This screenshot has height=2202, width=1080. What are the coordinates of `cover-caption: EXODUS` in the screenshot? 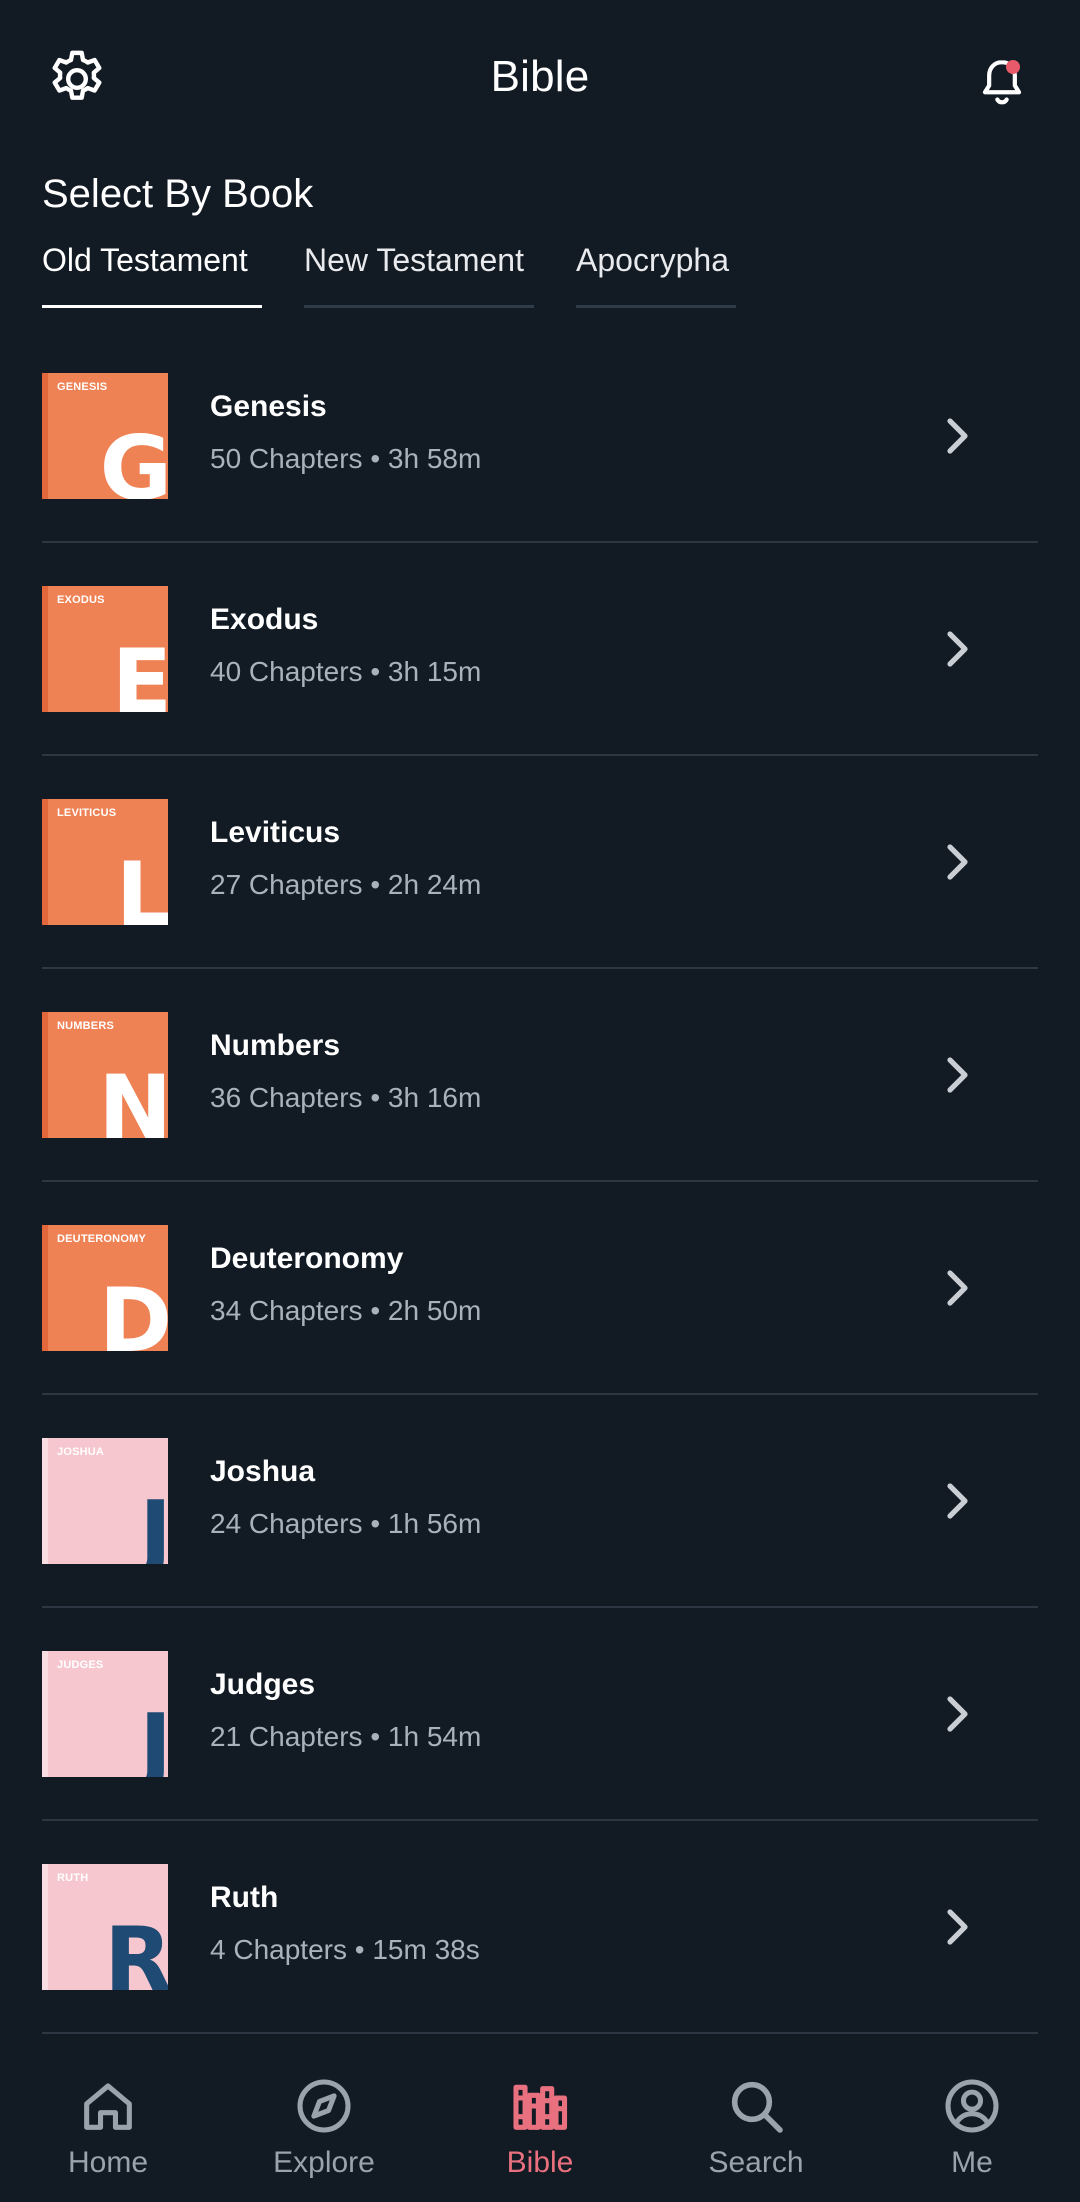 It's located at (81, 600).